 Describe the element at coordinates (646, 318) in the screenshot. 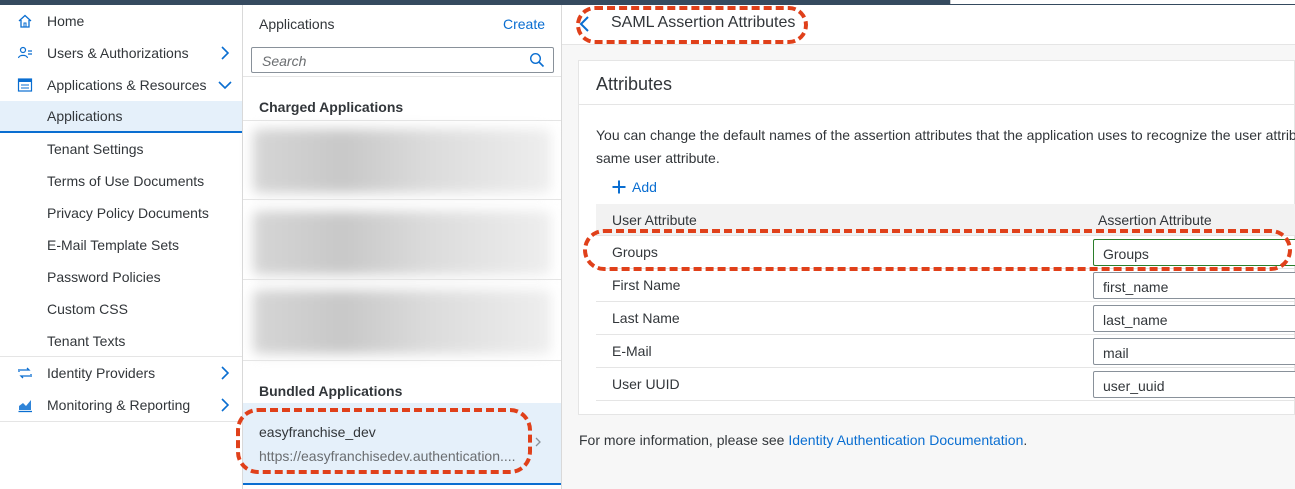

I see `user-attribute-cell: Last Name` at that location.